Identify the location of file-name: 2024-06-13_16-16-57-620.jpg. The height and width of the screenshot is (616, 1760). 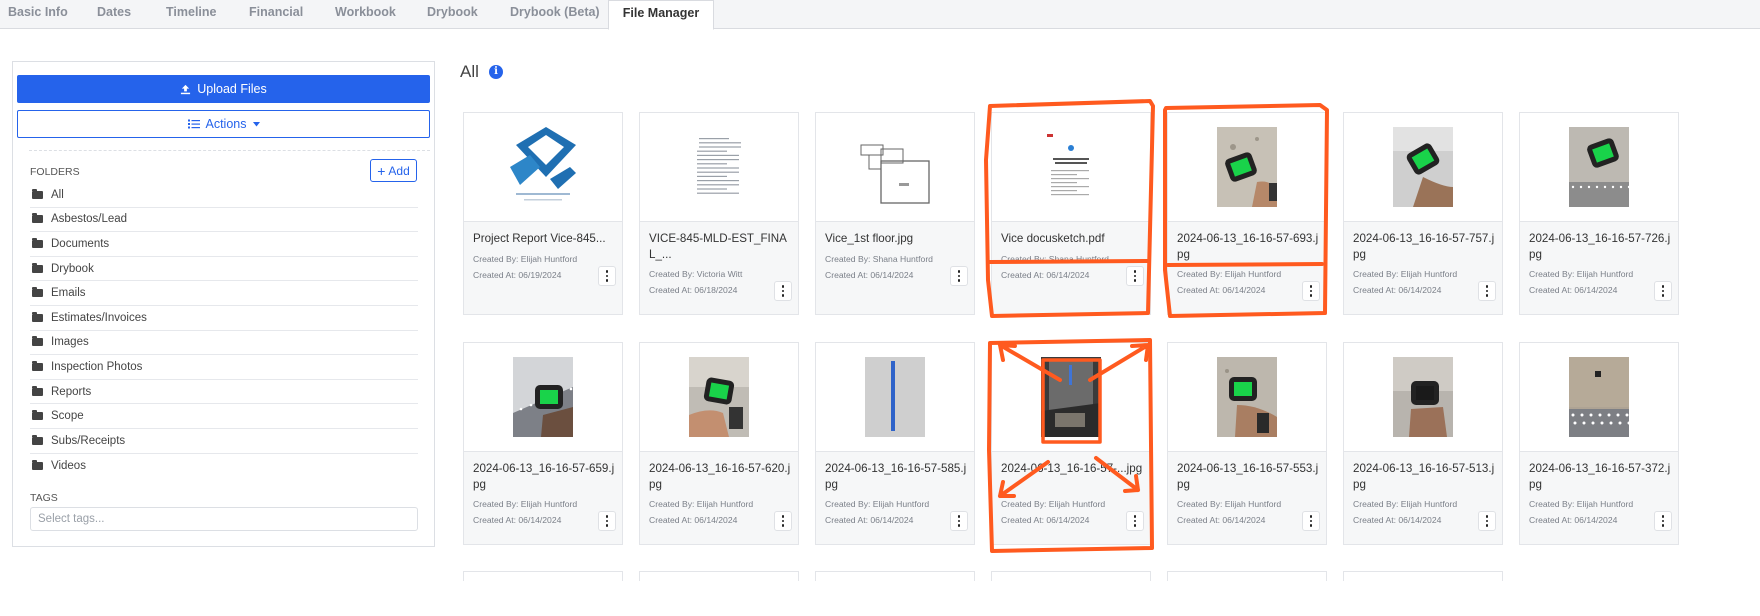
(720, 476).